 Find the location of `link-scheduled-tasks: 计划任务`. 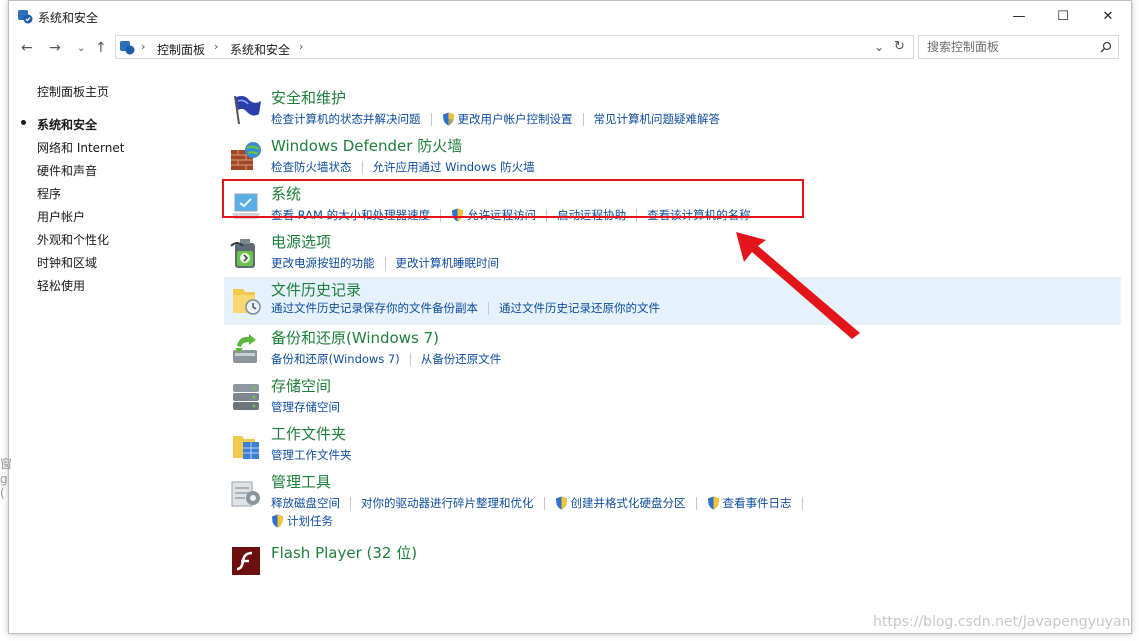

link-scheduled-tasks: 计划任务 is located at coordinates (310, 521).